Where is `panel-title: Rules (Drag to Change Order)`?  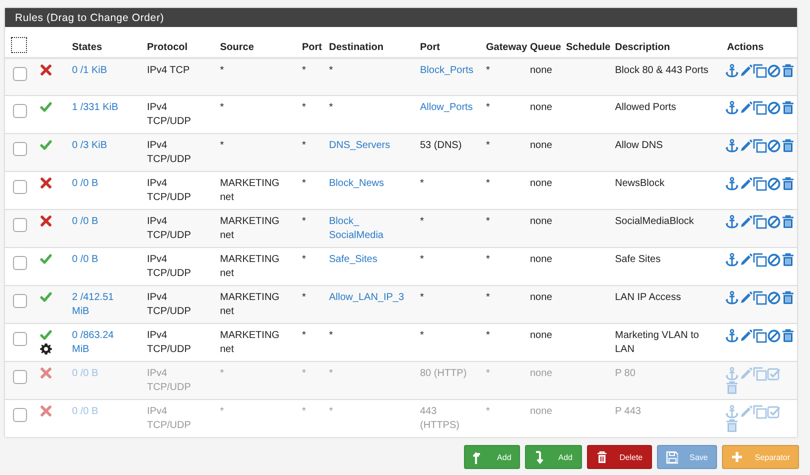
panel-title: Rules (Drag to Change Order) is located at coordinates (89, 18).